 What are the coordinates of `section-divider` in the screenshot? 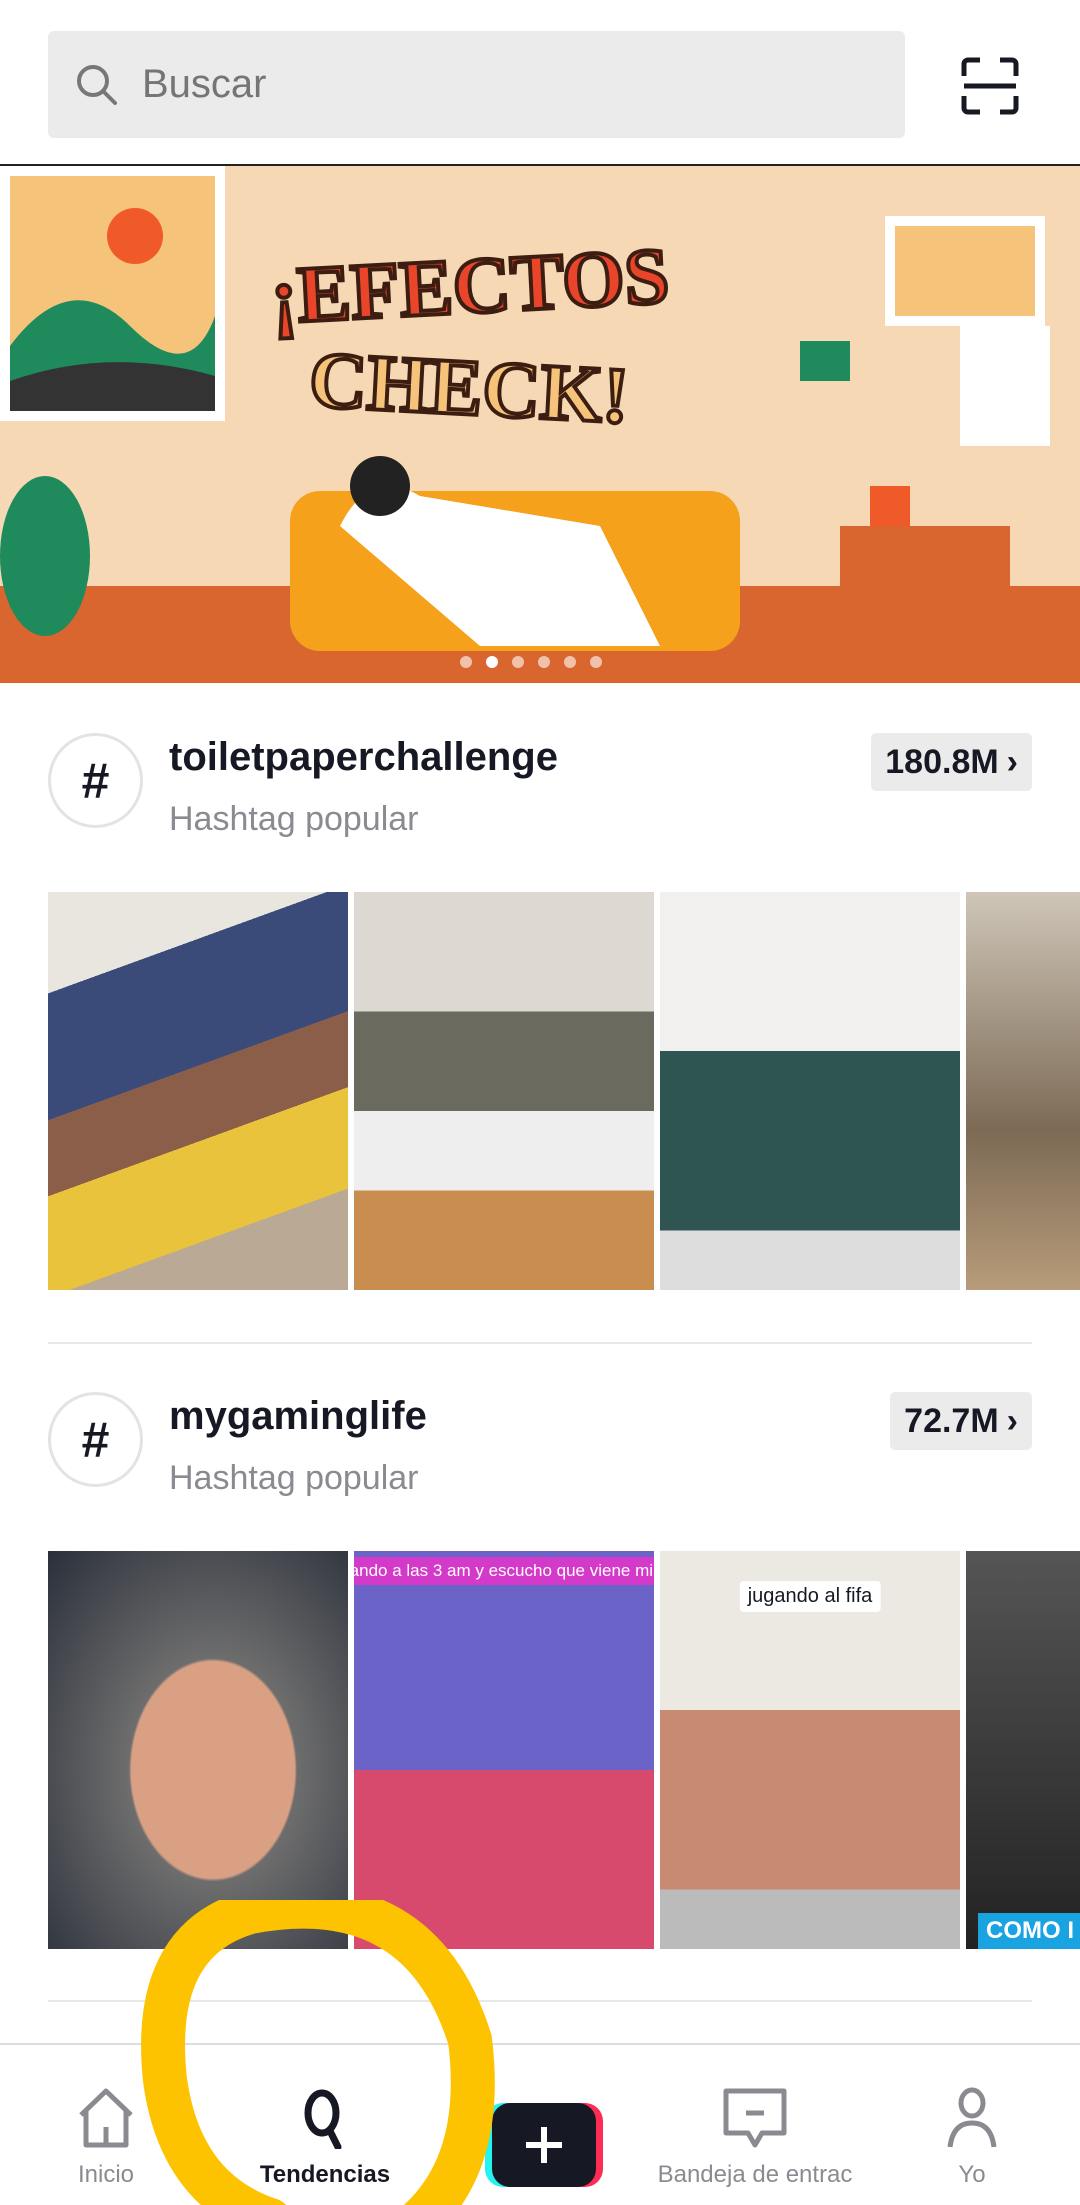 It's located at (540, 1343).